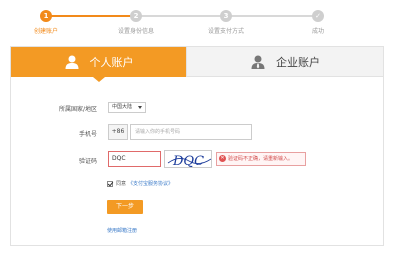 This screenshot has width=400, height=261. What do you see at coordinates (122, 230) in the screenshot?
I see `email-register-link: 使用邮箱注册` at bounding box center [122, 230].